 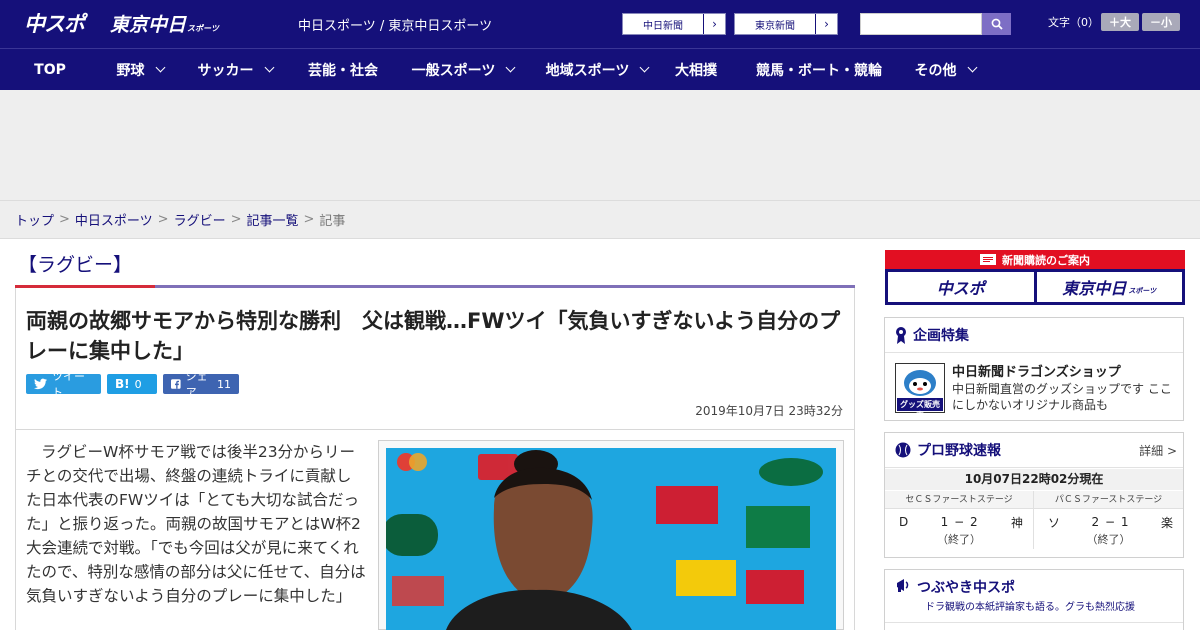 I want to click on subscribe-tokyo-logo: 東京中日 スポーツ, so click(x=1109, y=287).